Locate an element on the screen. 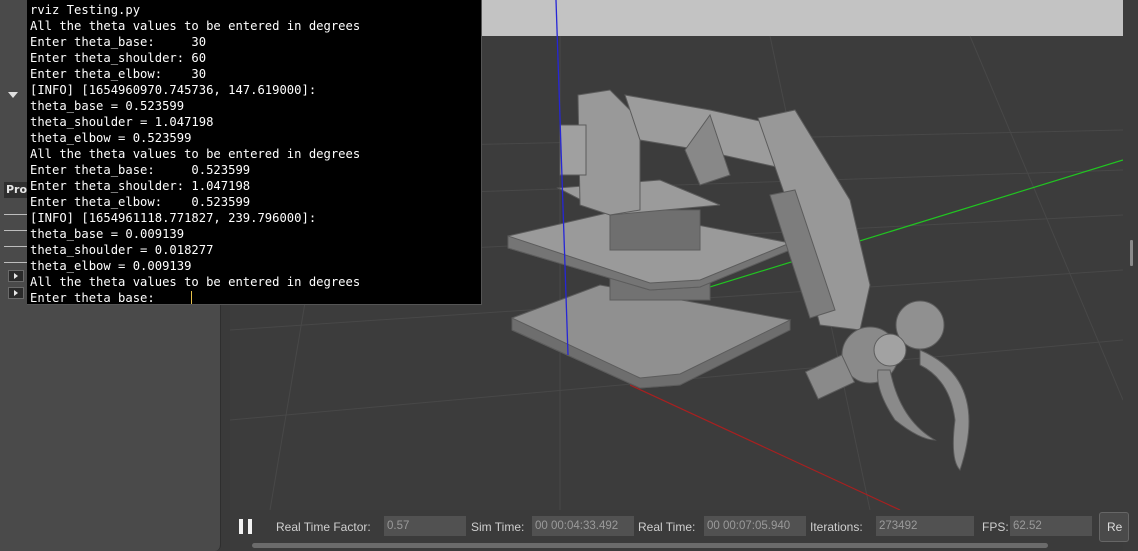 The height and width of the screenshot is (551, 1138). terminal-line: Enter theta_shoulder: 60 is located at coordinates (255, 58).